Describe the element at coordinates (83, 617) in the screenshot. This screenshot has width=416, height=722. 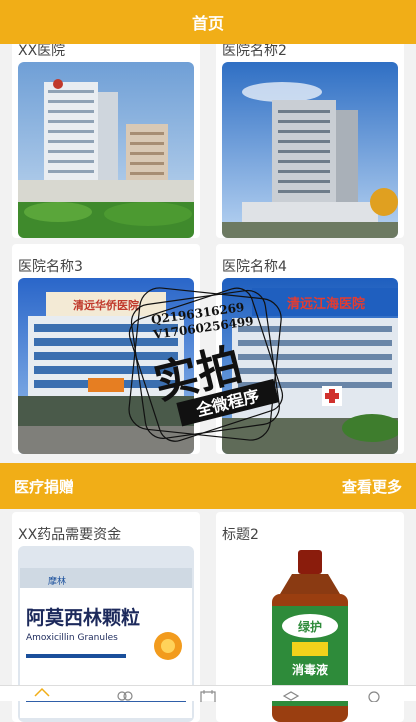
I see `medicine-name: 阿莫西林颗粒` at that location.